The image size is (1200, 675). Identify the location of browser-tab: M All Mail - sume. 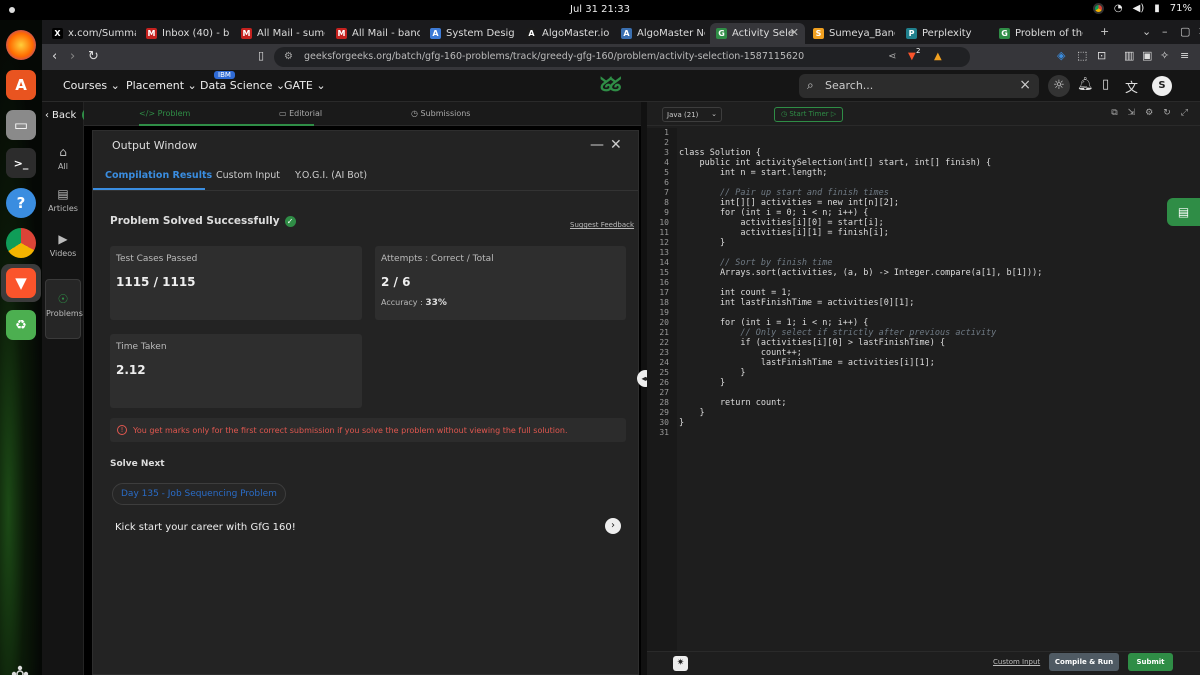
(280, 33).